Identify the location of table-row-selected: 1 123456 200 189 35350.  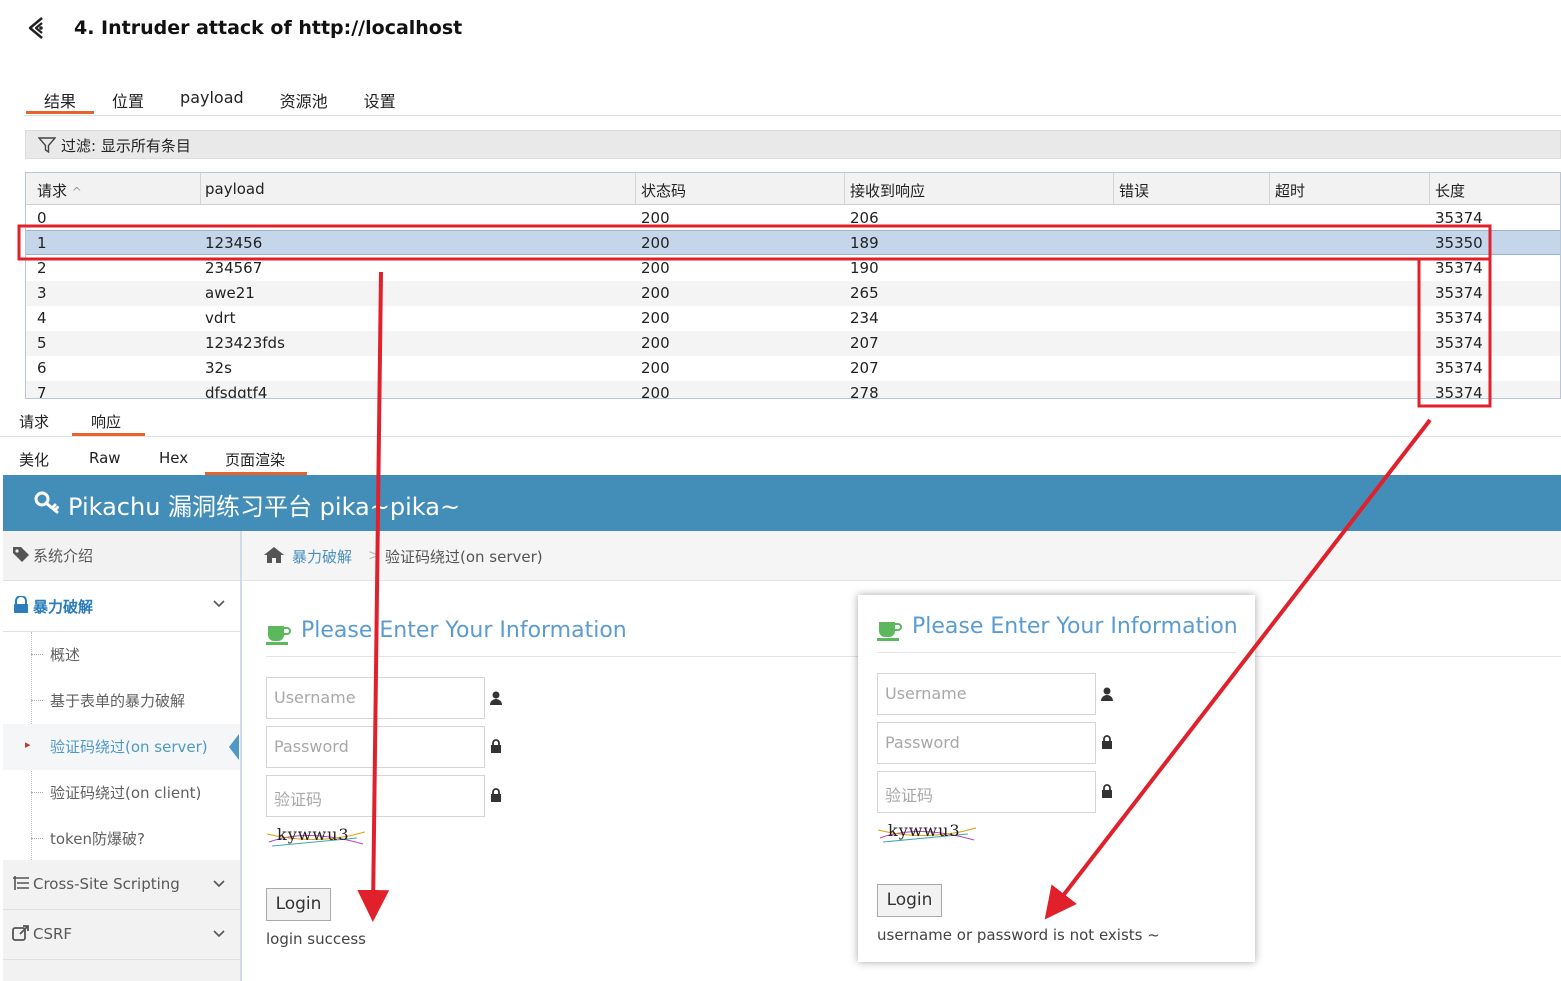
(793, 242).